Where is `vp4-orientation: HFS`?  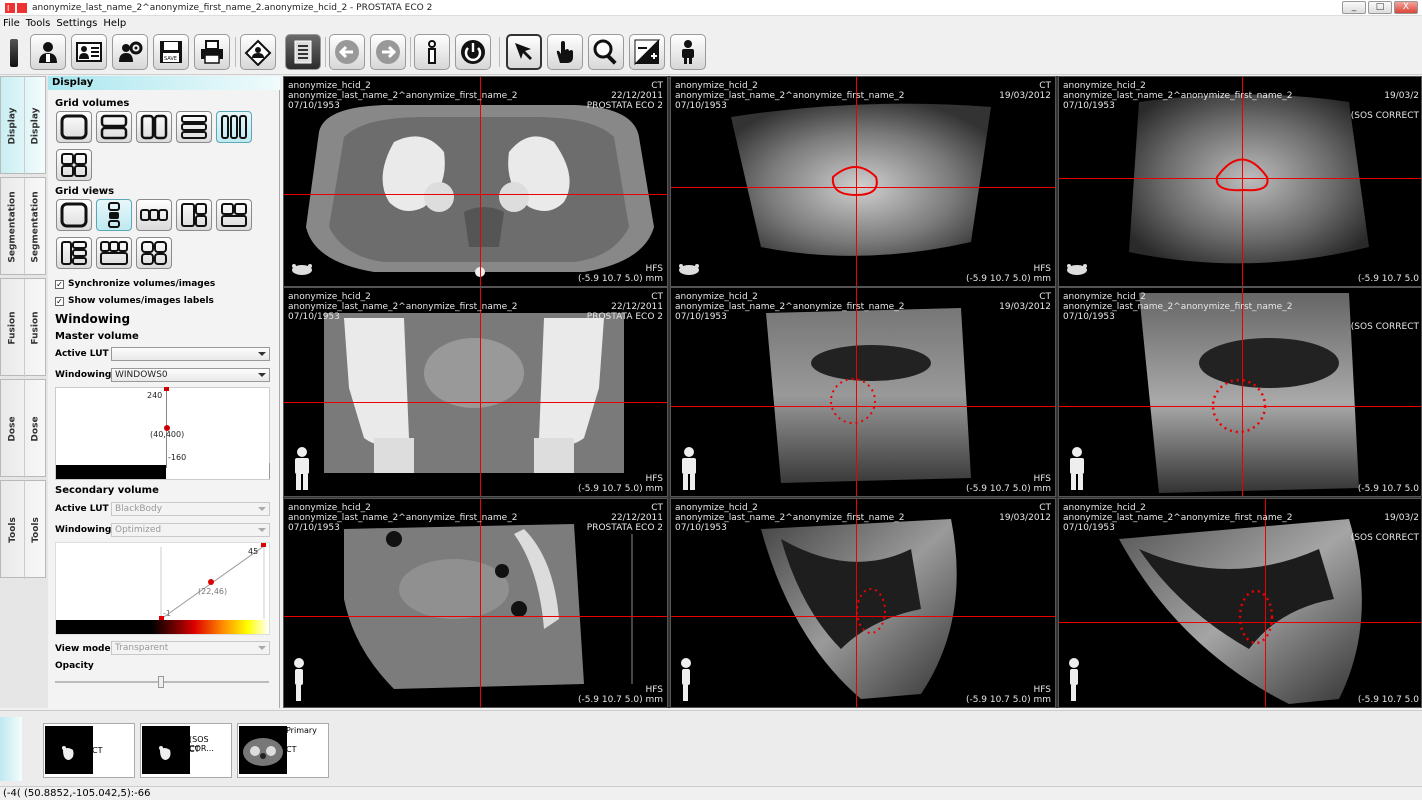 vp4-orientation: HFS is located at coordinates (654, 479).